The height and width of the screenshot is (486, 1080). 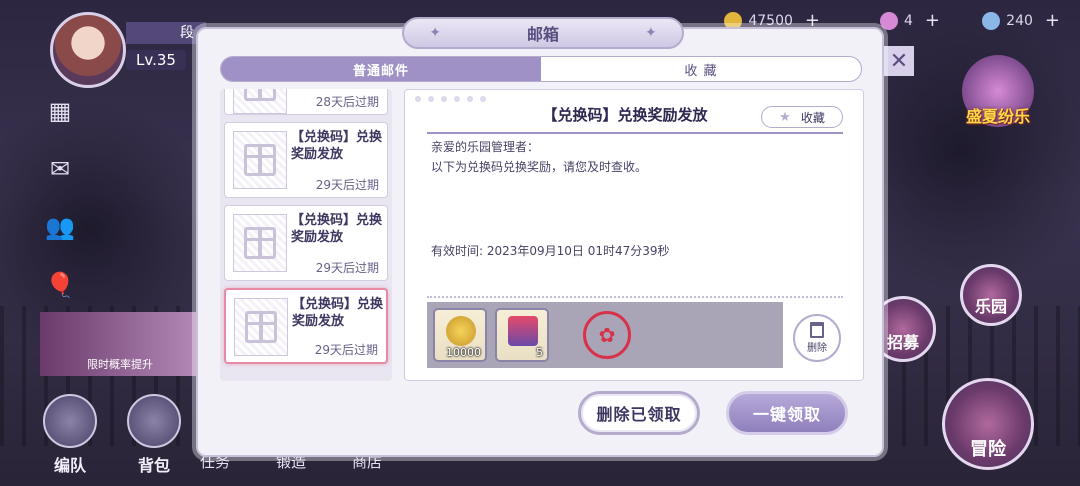 What do you see at coordinates (991, 295) in the screenshot?
I see `paradise-button: 乐园` at bounding box center [991, 295].